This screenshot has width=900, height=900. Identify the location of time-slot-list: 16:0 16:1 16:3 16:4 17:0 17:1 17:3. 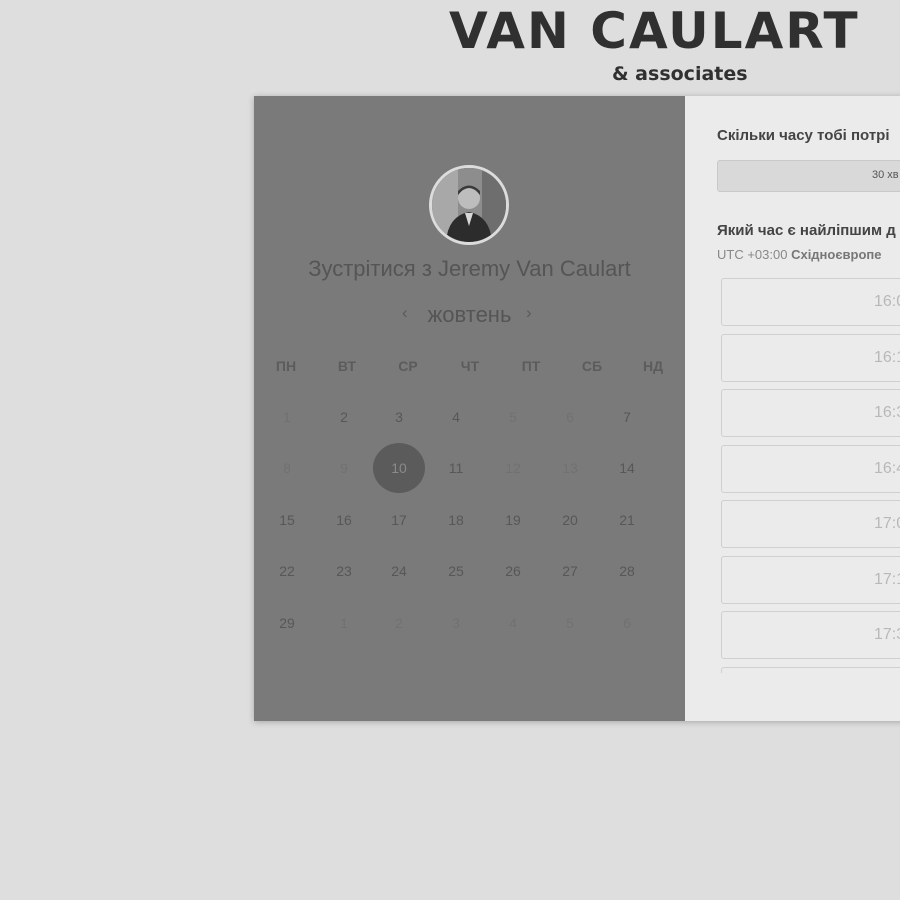
(810, 475).